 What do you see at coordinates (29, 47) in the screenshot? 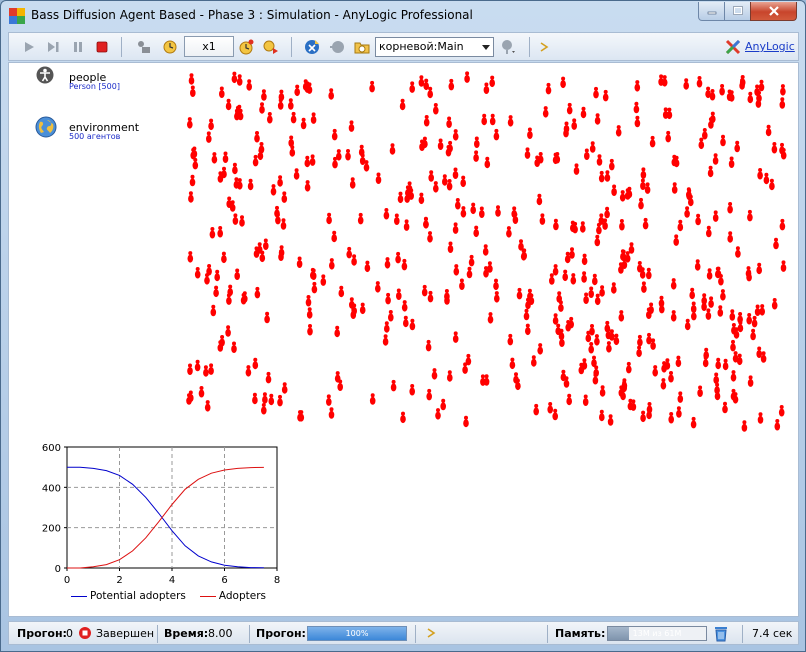
I see `run-button` at bounding box center [29, 47].